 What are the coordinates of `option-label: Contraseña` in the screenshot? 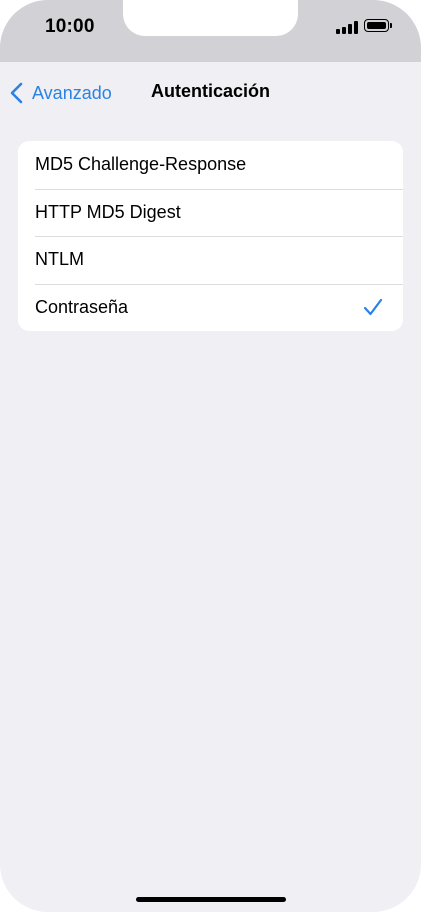 It's located at (82, 306).